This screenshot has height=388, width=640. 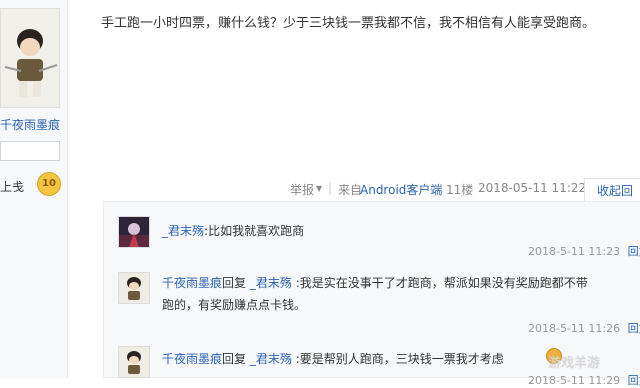 What do you see at coordinates (574, 328) in the screenshot?
I see `reply-time: 2018-5-11 11:26` at bounding box center [574, 328].